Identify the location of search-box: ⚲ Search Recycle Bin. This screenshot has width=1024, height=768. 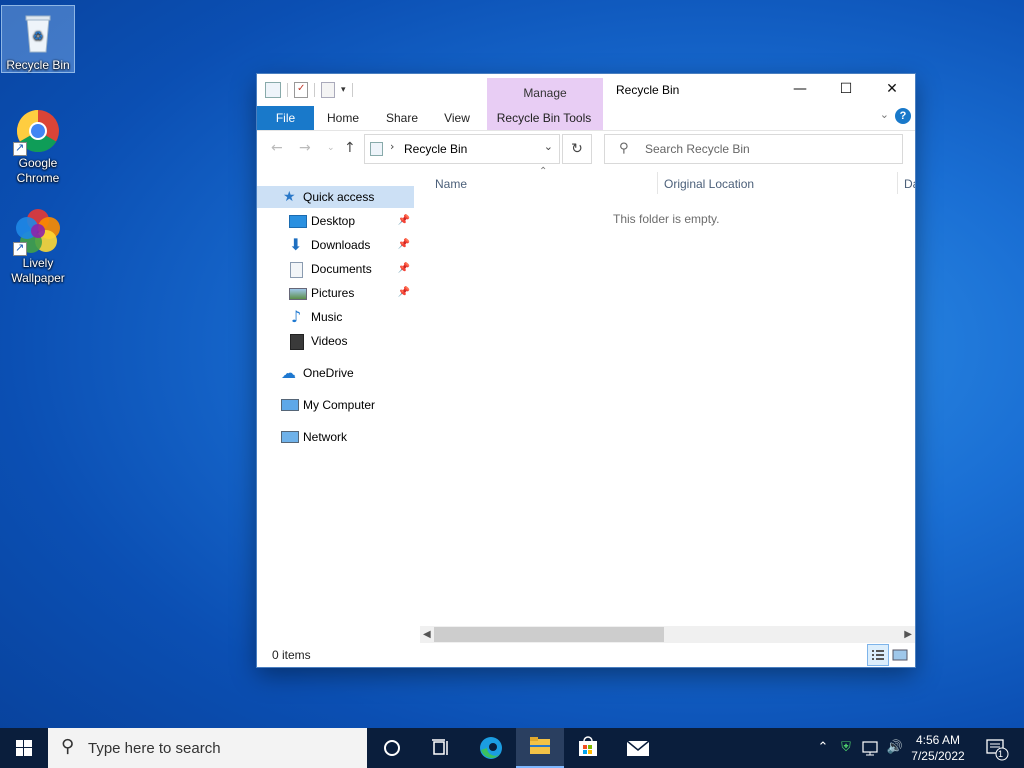
(753, 149).